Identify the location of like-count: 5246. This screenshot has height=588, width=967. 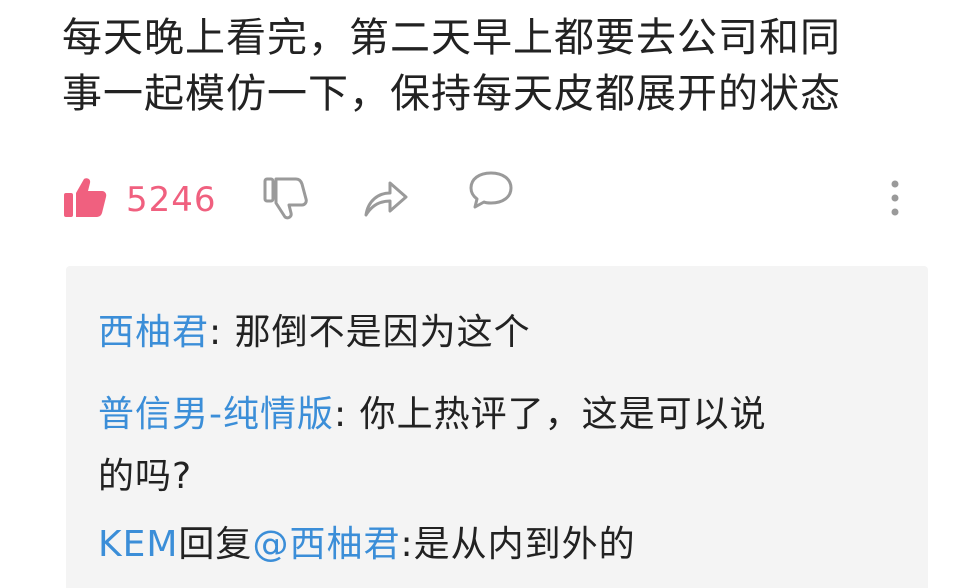
(171, 200).